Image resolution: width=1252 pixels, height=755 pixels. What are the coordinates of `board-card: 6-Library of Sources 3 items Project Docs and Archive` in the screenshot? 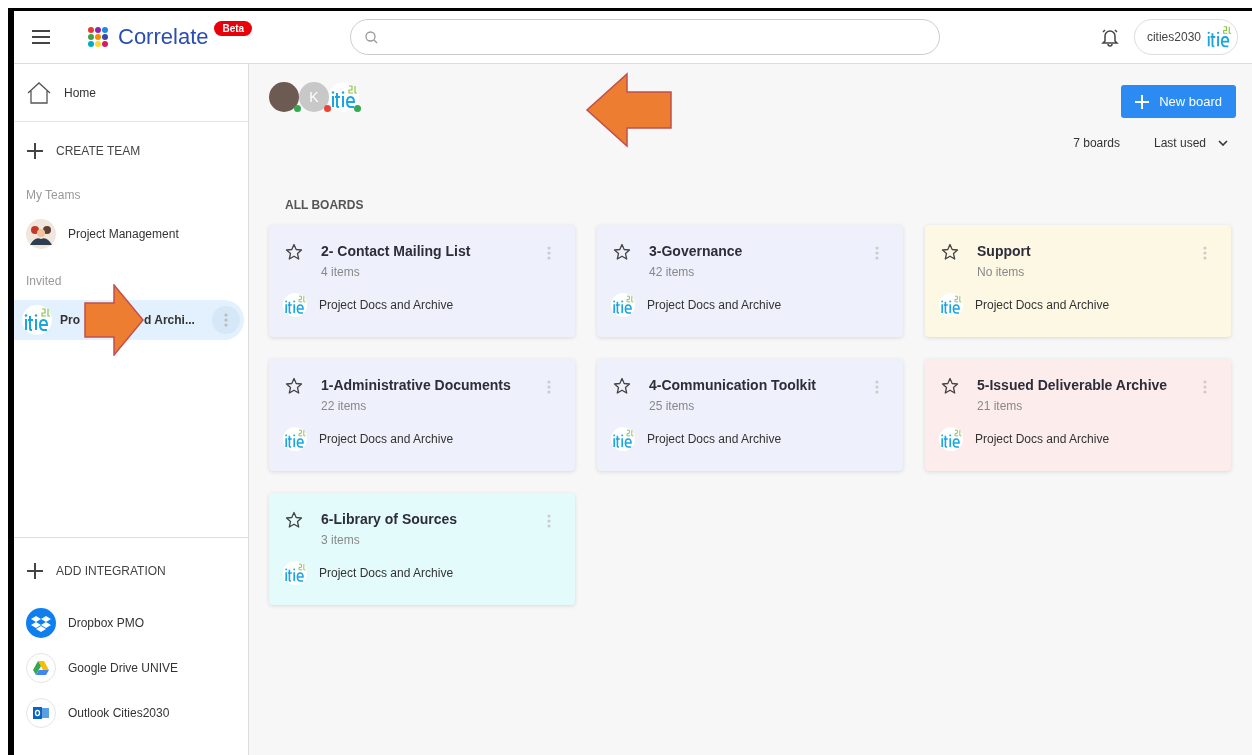 It's located at (422, 549).